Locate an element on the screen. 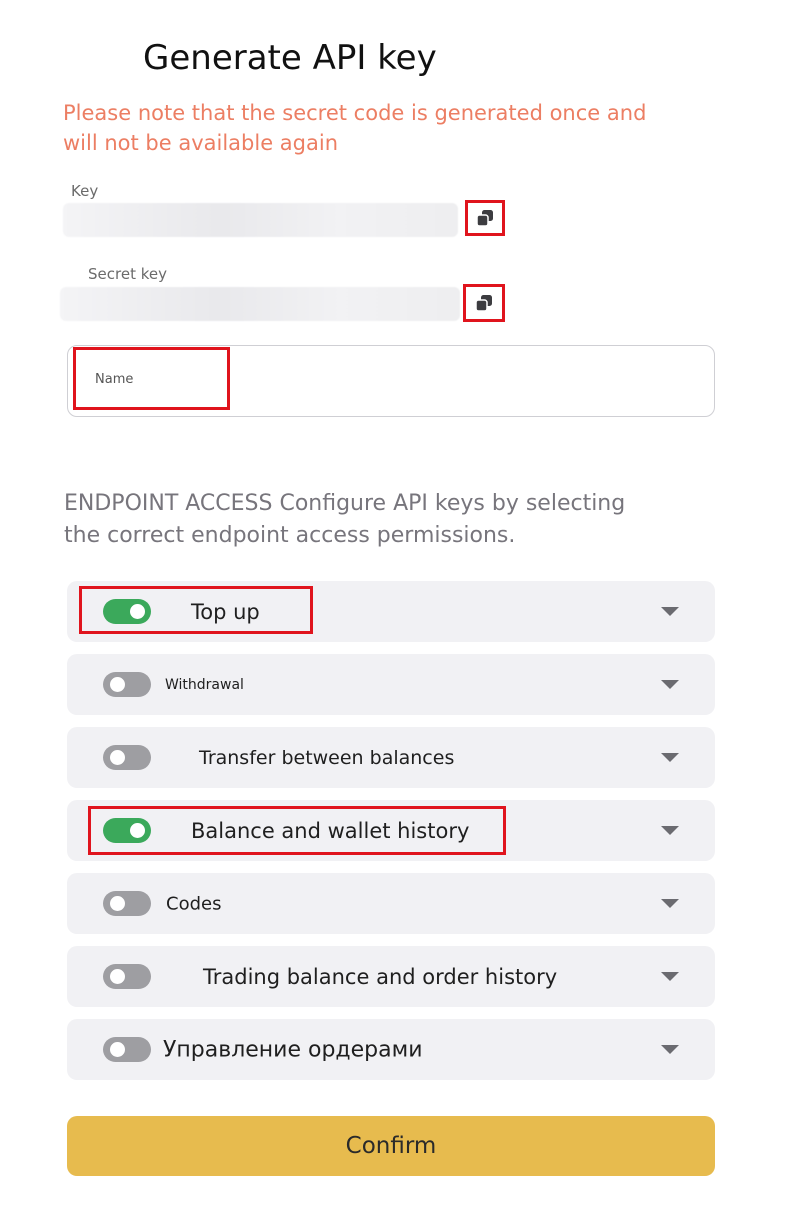  secret-key-value-redacted is located at coordinates (260, 304).